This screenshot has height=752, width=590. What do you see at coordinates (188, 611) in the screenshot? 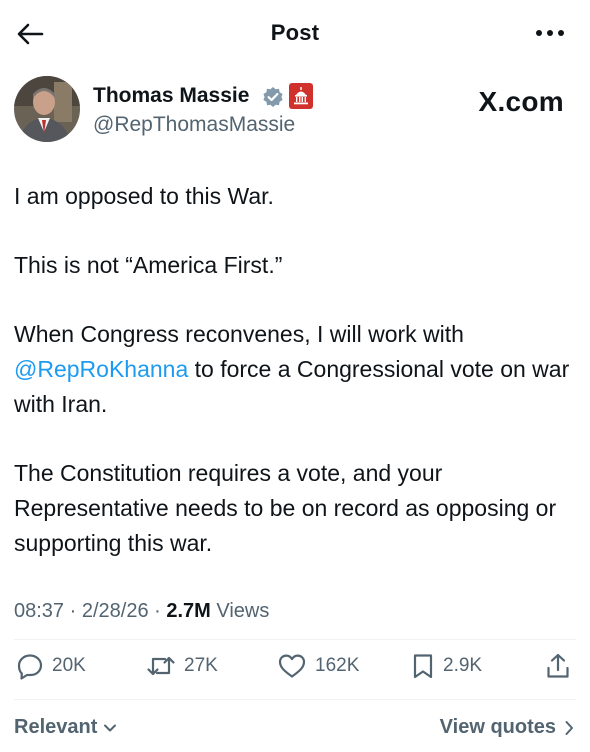
I see `views-count: 2.7M` at bounding box center [188, 611].